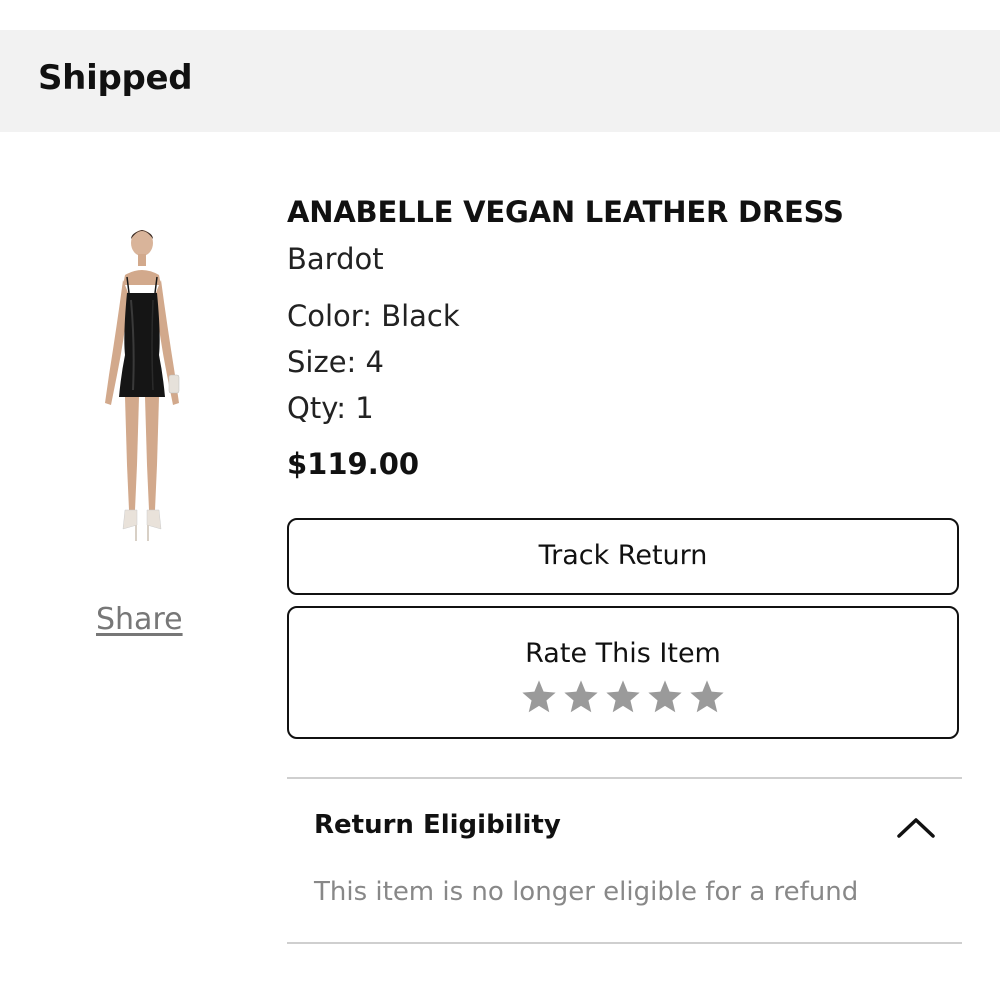 This screenshot has width=1000, height=1000. Describe the element at coordinates (623, 672) in the screenshot. I see `rate-item-panel: Rate This Item` at that location.